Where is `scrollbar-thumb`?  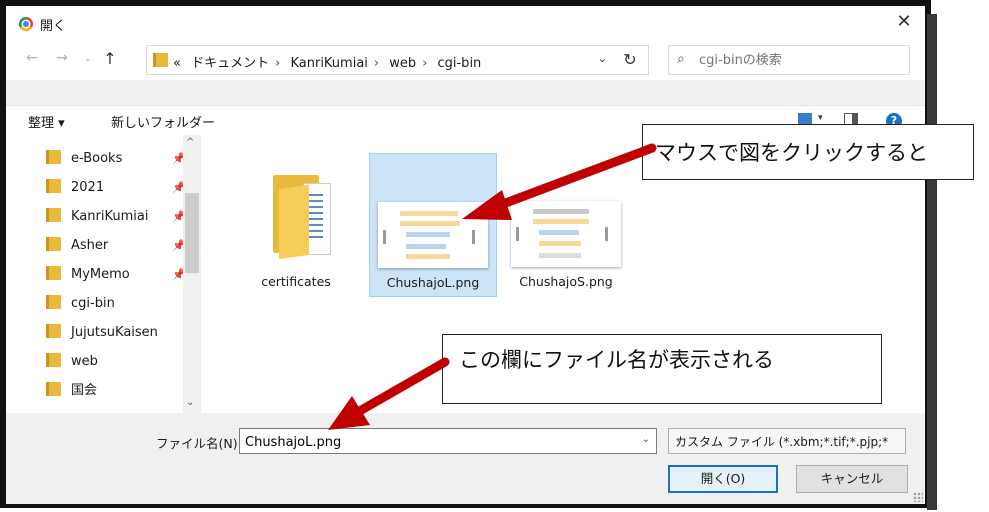
scrollbar-thumb is located at coordinates (192, 233).